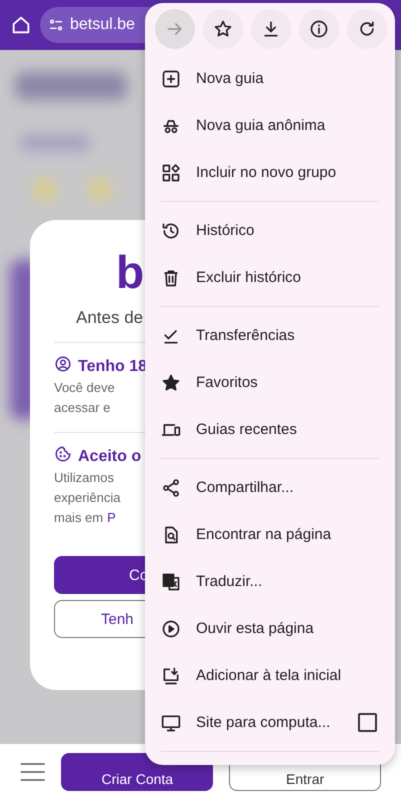  I want to click on translate-icon, so click(171, 582).